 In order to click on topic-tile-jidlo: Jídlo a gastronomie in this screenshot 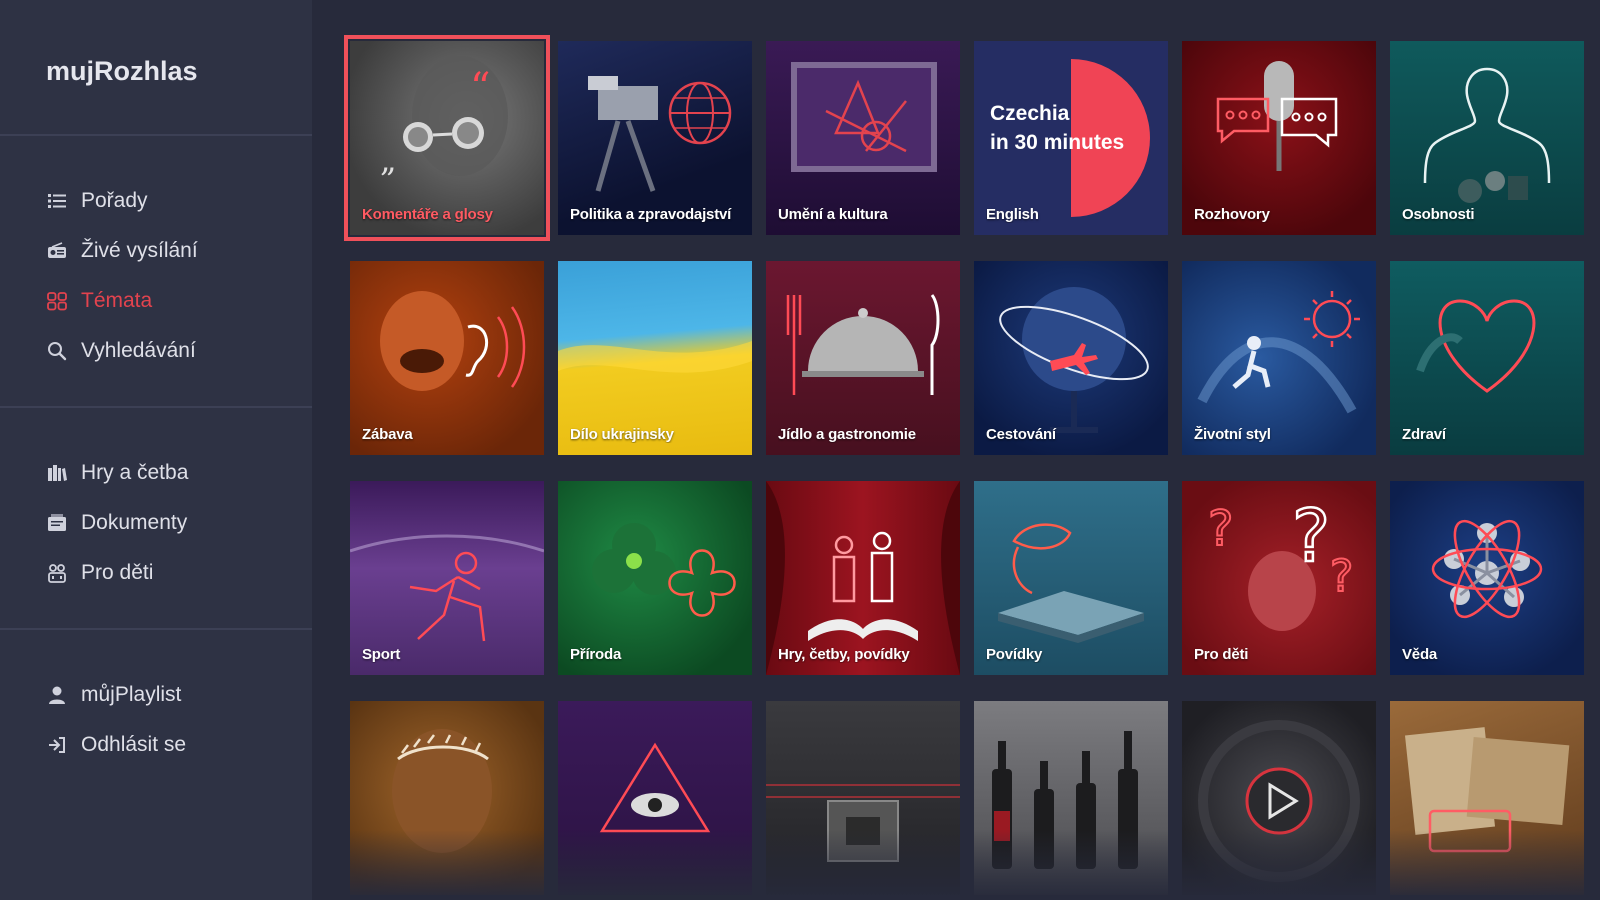, I will do `click(863, 358)`.